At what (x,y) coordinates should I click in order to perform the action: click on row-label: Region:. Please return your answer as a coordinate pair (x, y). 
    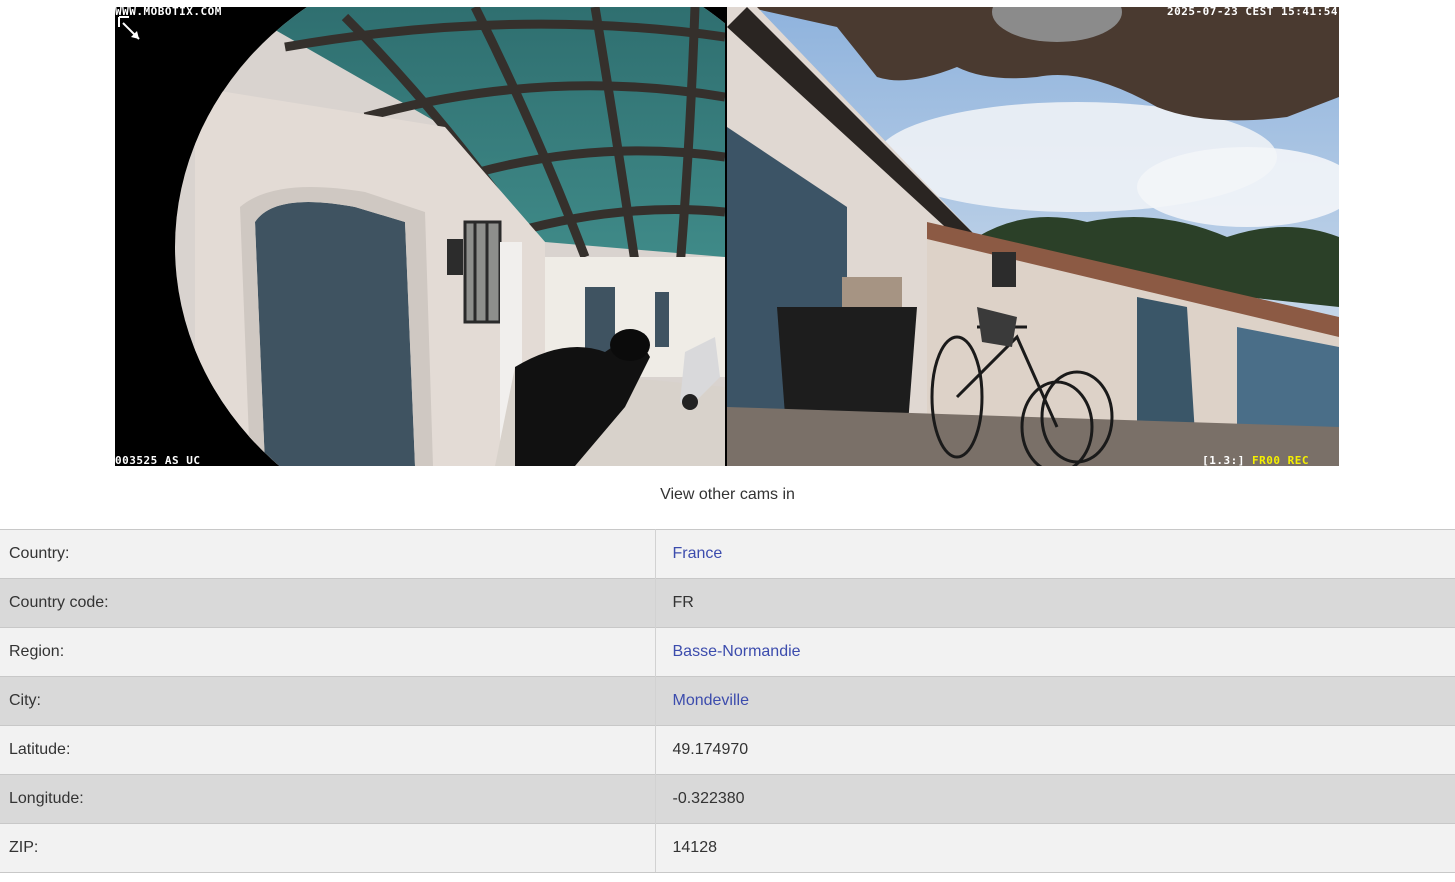
    Looking at the image, I should click on (328, 652).